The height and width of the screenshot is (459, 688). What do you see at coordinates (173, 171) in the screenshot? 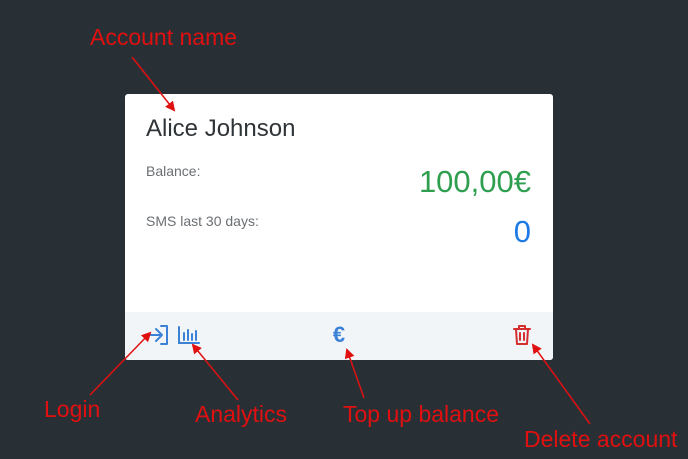
I see `balance-label: Balance:` at bounding box center [173, 171].